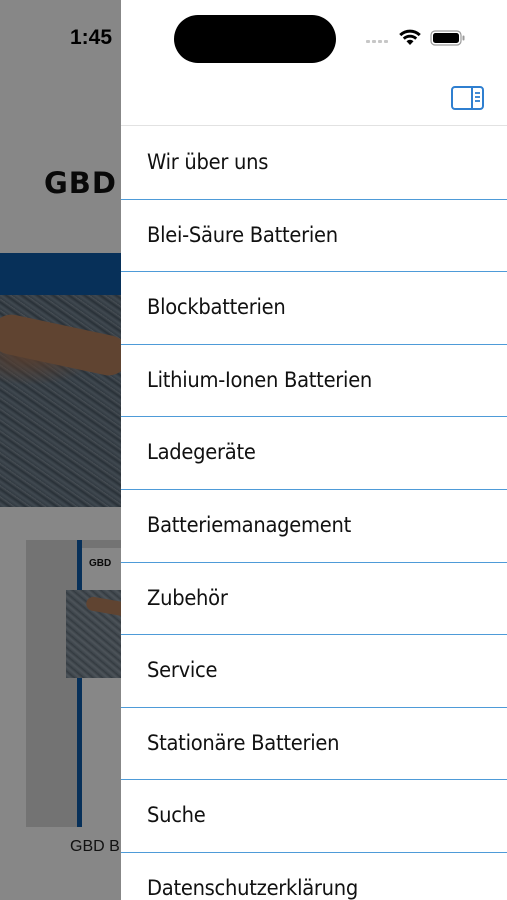  What do you see at coordinates (410, 37) in the screenshot?
I see `wifi-icon` at bounding box center [410, 37].